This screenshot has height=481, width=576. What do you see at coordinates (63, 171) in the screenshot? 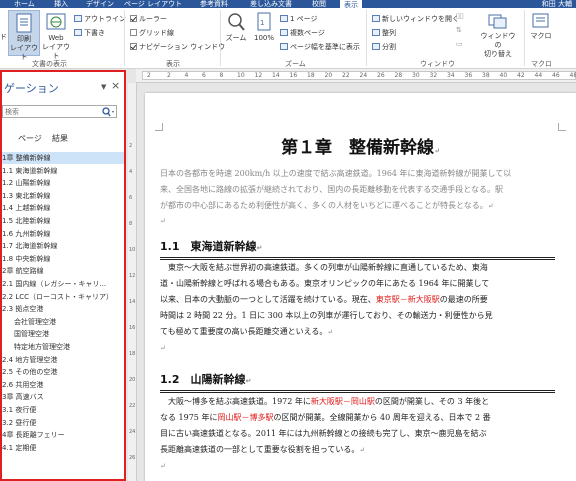
I see `nav-heading-item: 1.1 東海道新幹線` at bounding box center [63, 171].